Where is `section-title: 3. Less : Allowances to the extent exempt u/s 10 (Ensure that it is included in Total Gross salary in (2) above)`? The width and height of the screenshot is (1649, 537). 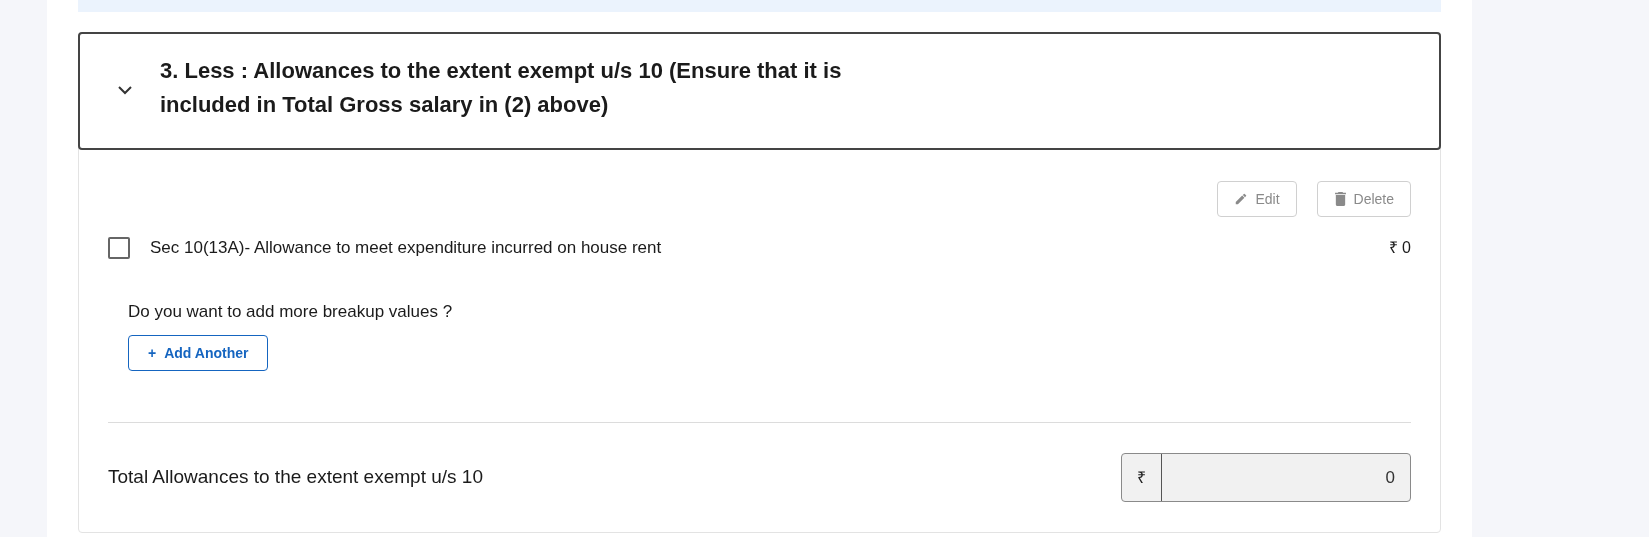
section-title: 3. Less : Allowances to the extent exempt u/s 10 (Ensure that it is included in Total Gross salary in (2) above) is located at coordinates (501, 88).